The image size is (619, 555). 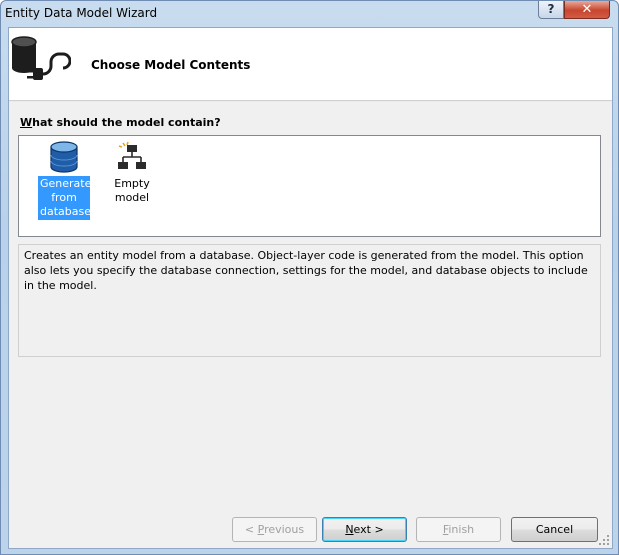 I want to click on next-access-key: N, so click(x=349, y=529).